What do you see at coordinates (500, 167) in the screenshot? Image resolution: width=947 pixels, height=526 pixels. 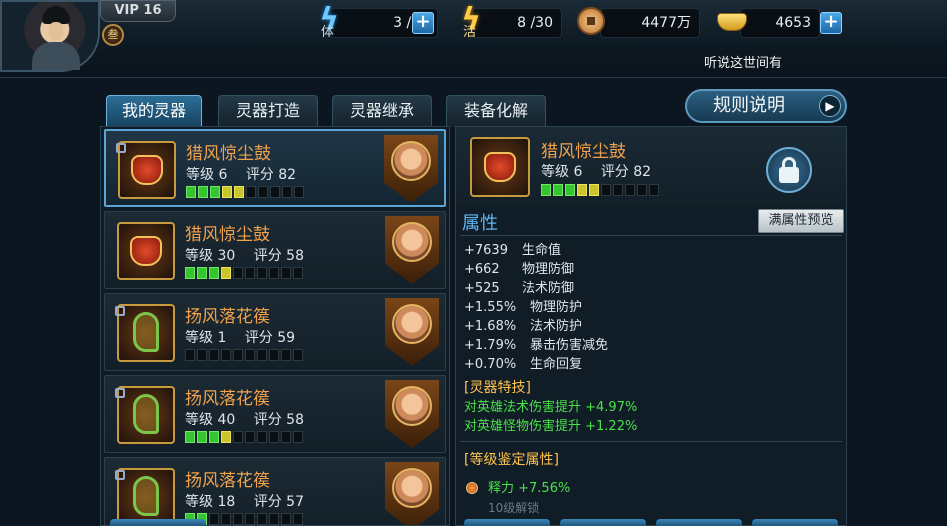 I see `war-drum-icon` at bounding box center [500, 167].